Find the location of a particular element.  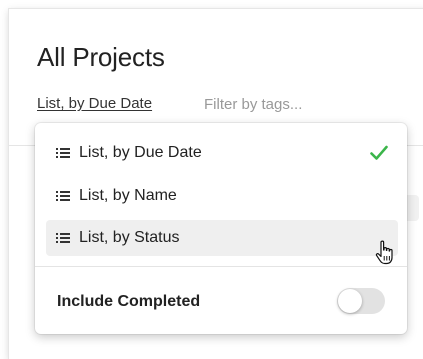

menu-divider is located at coordinates (221, 266).